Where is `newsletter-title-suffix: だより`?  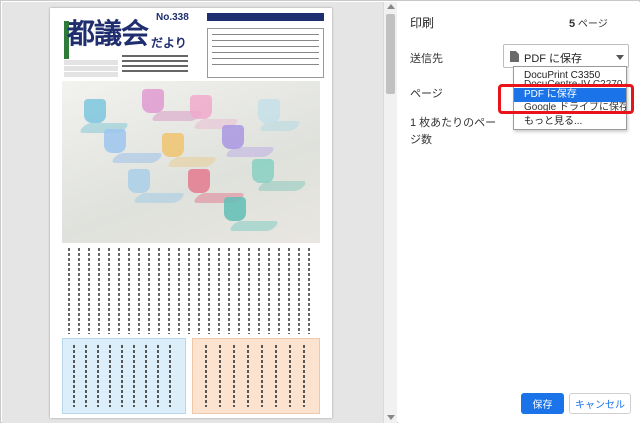 newsletter-title-suffix: だより is located at coordinates (169, 43).